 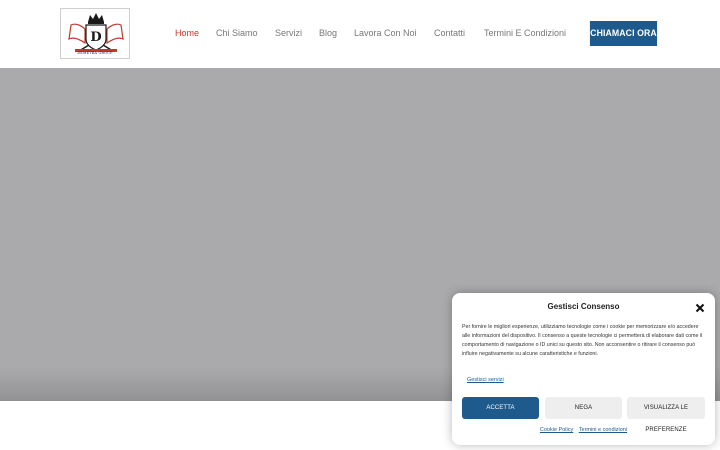 What do you see at coordinates (556, 430) in the screenshot?
I see `cookie-policy-link: Cookie Policy` at bounding box center [556, 430].